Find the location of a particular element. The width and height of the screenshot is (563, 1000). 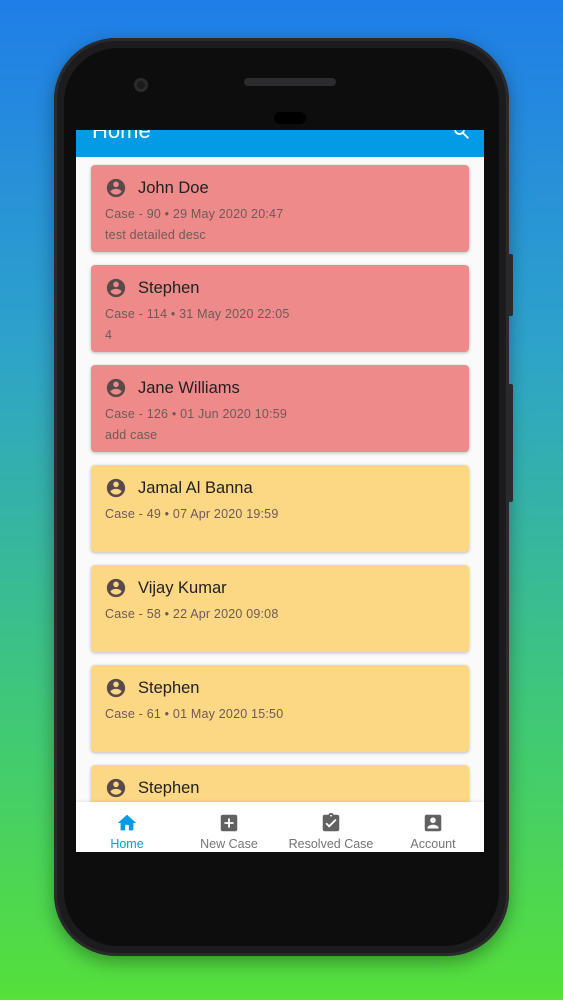

case-name: John Doe is located at coordinates (173, 187).